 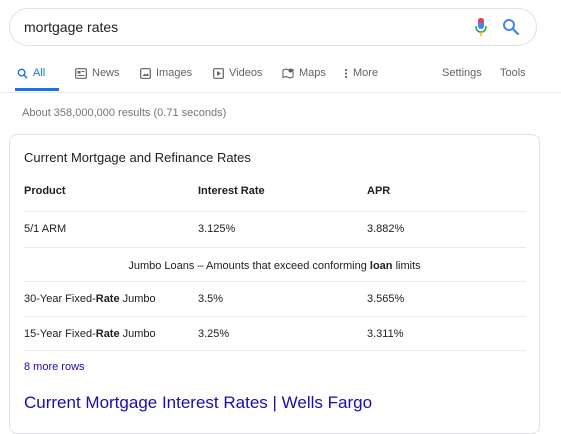 I want to click on search-input: mortgage rates, so click(x=71, y=27).